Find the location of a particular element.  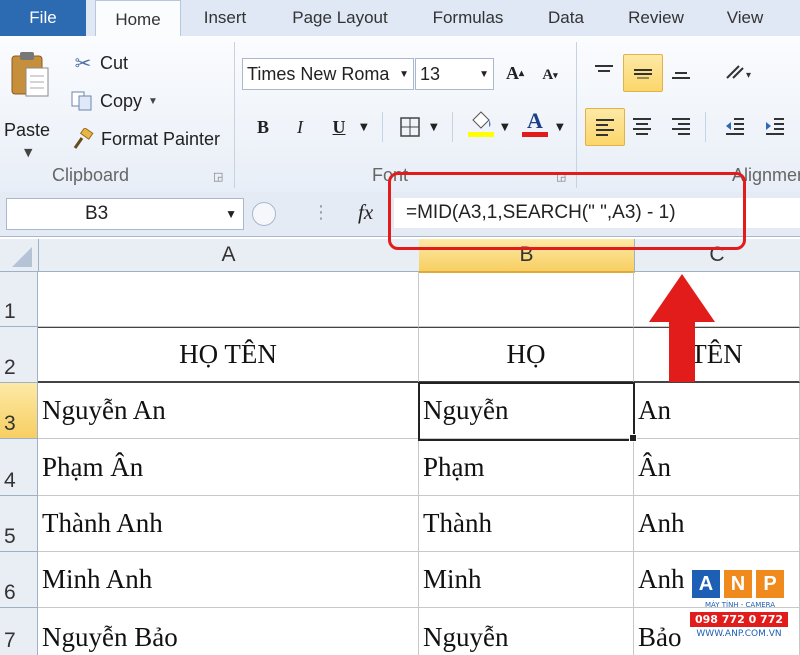

row-header-7: 7 is located at coordinates (19, 631).